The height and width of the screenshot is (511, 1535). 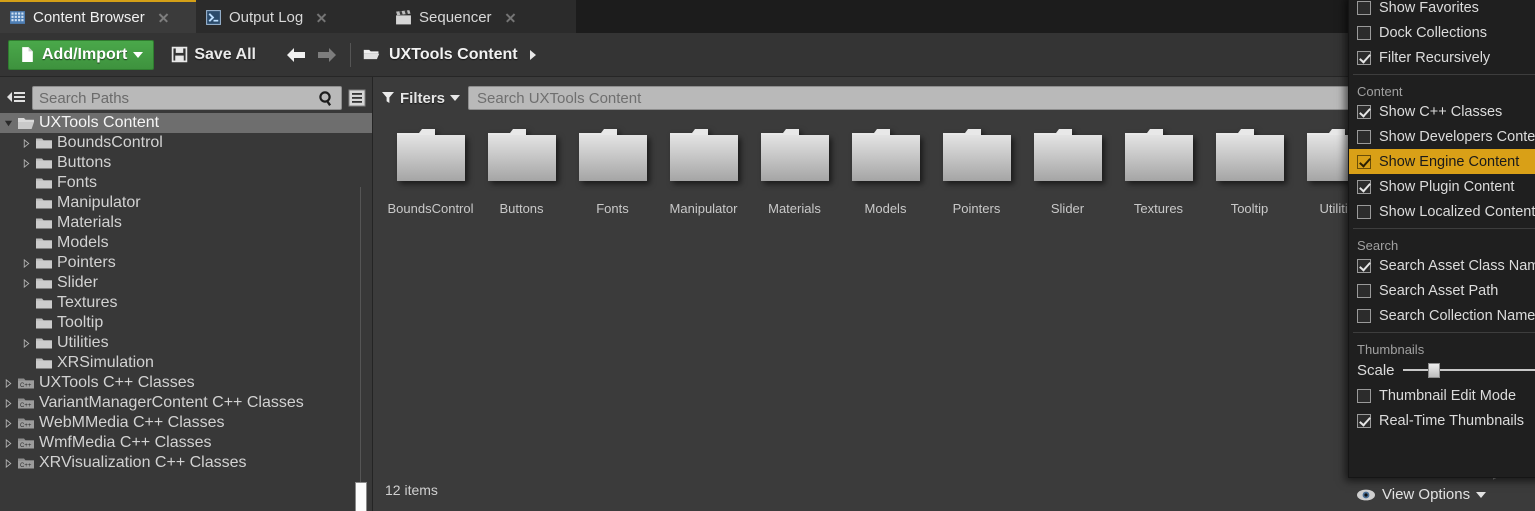 What do you see at coordinates (1433, 370) in the screenshot?
I see `slider-thumb` at bounding box center [1433, 370].